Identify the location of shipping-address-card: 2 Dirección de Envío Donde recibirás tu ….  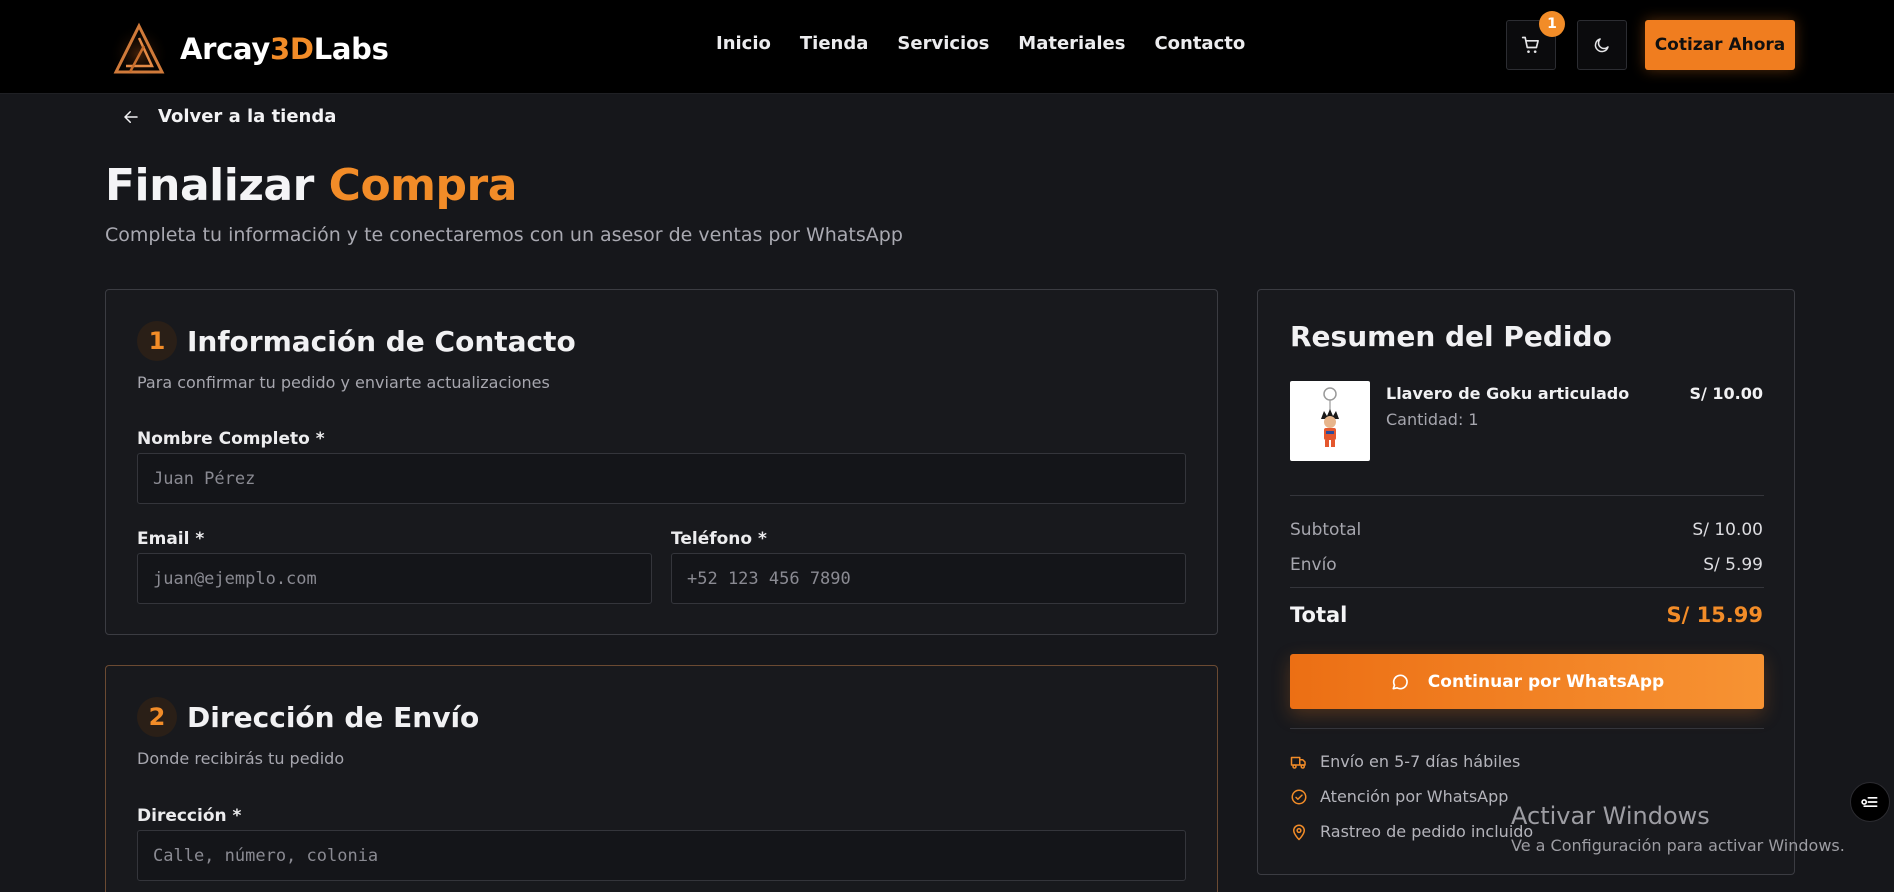
(661, 778).